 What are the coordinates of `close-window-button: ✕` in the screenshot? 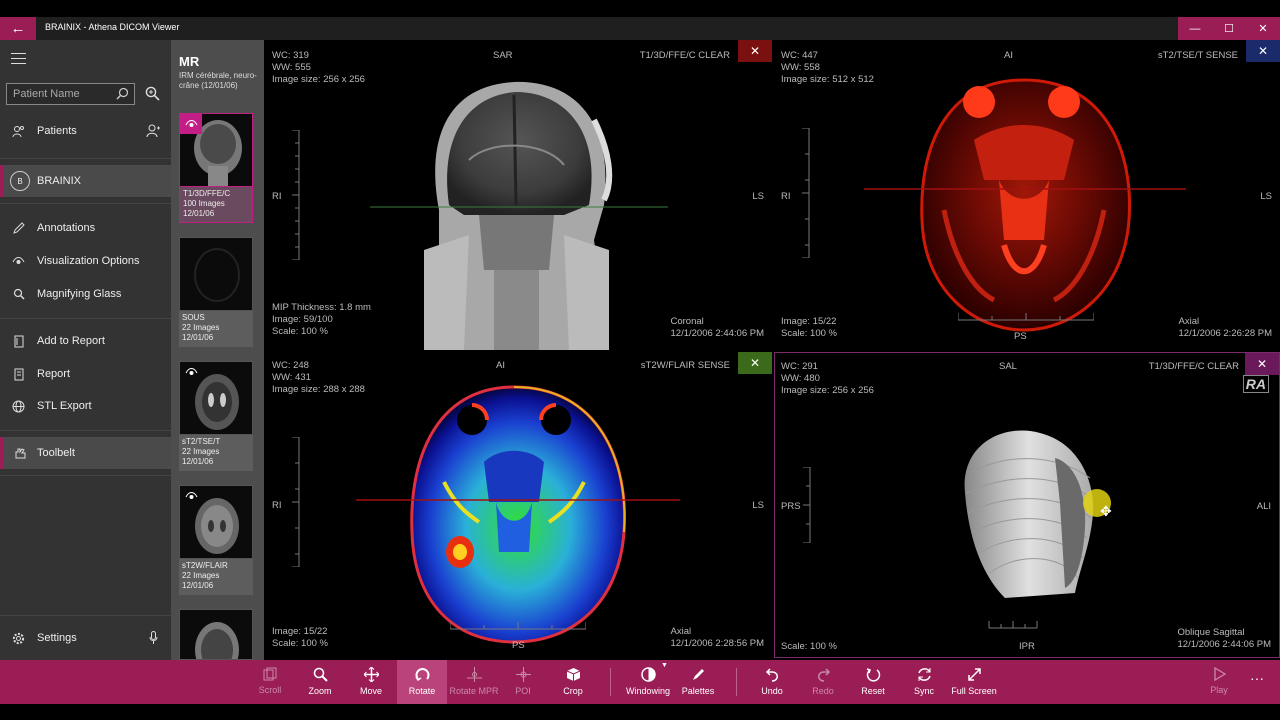 It's located at (1263, 28).